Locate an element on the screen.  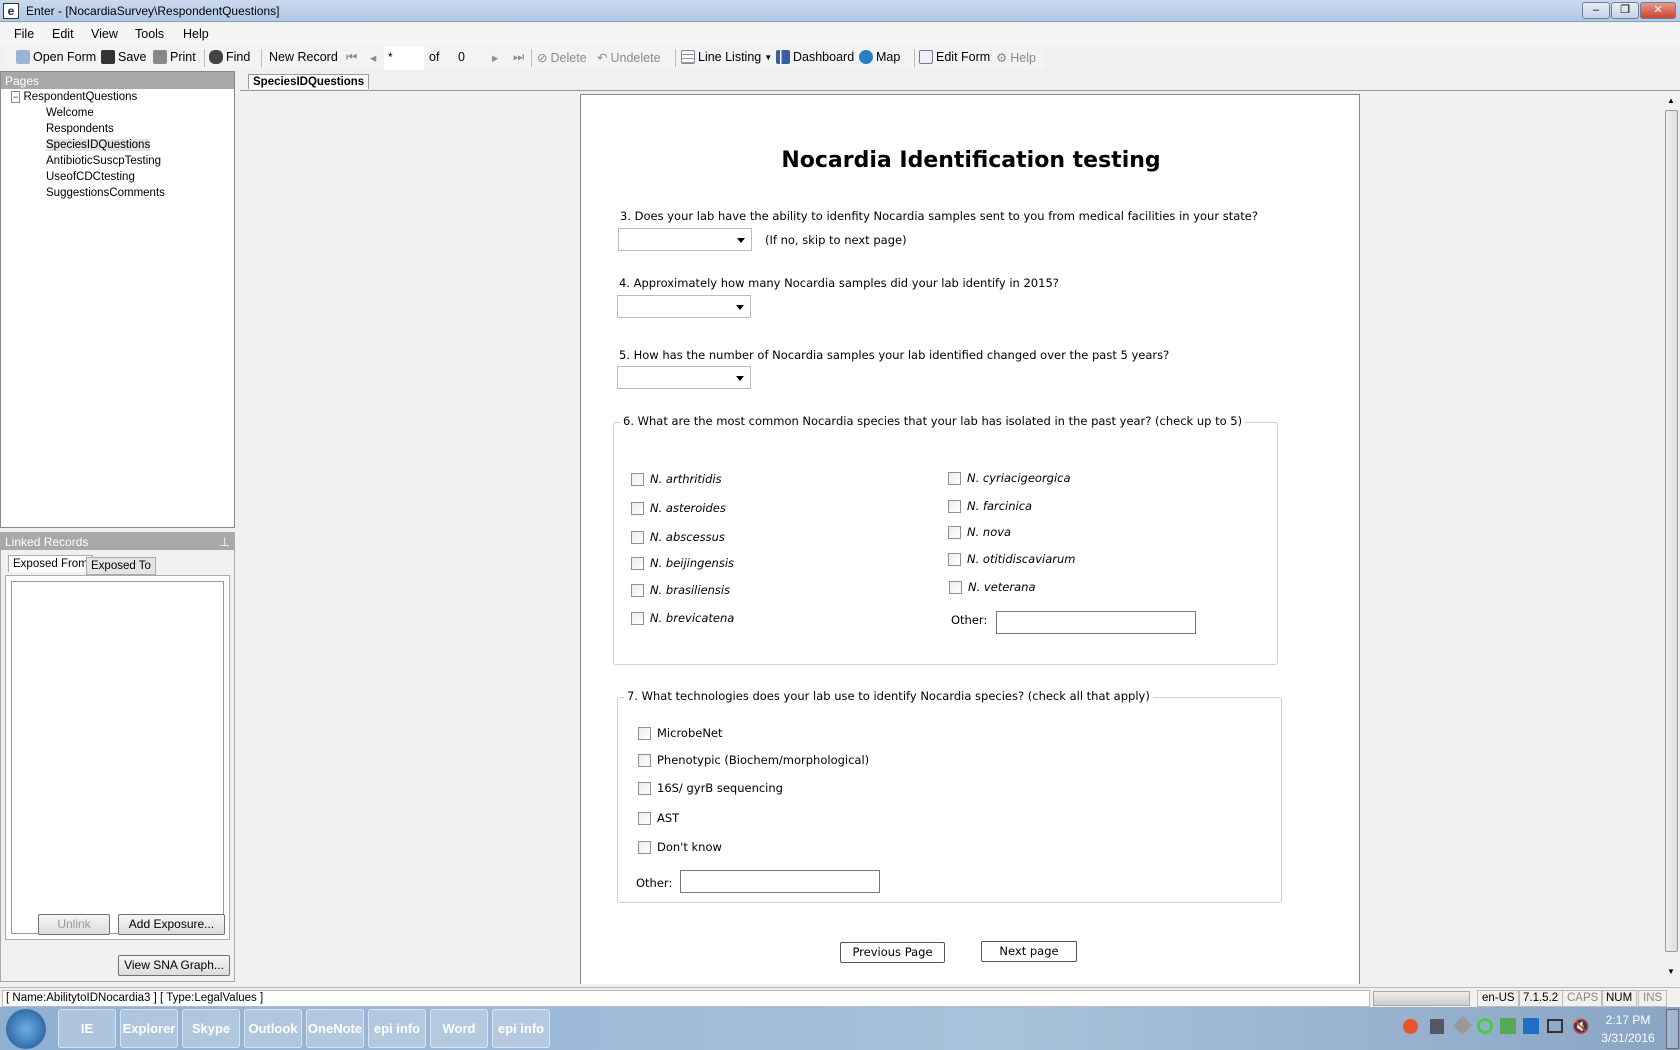
q6-other-input is located at coordinates (1096, 622).